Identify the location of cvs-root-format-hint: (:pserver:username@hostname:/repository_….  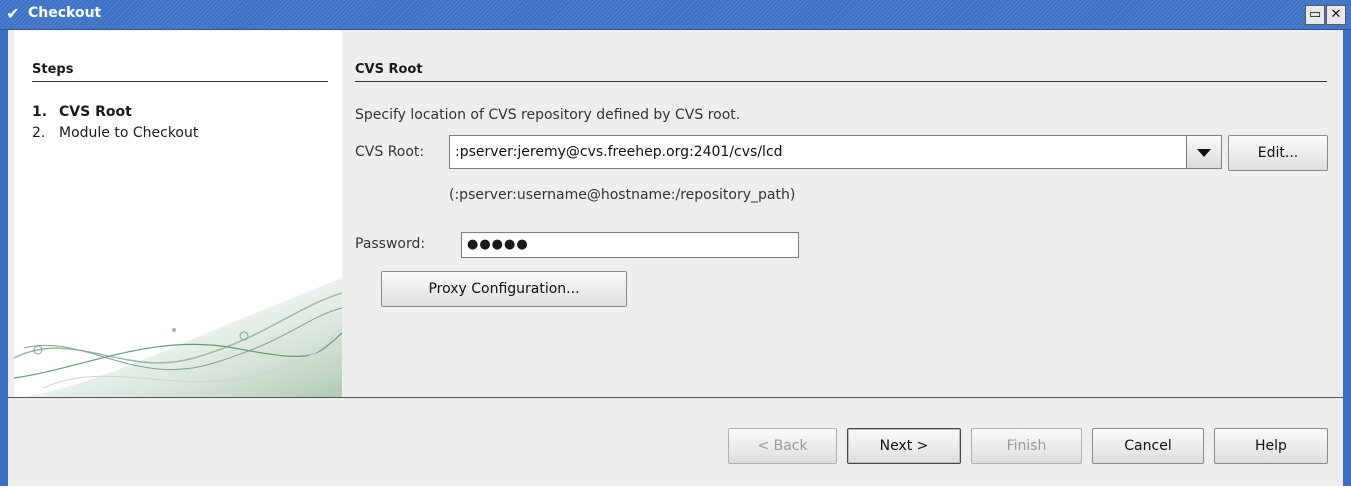
(622, 195).